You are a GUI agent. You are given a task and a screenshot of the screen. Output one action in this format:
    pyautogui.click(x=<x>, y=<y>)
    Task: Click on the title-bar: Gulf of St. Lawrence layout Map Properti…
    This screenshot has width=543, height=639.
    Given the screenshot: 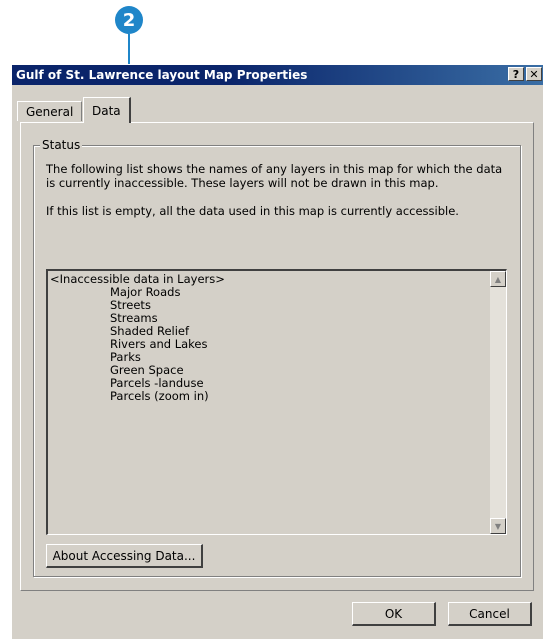 What is the action you would take?
    pyautogui.click(x=277, y=75)
    